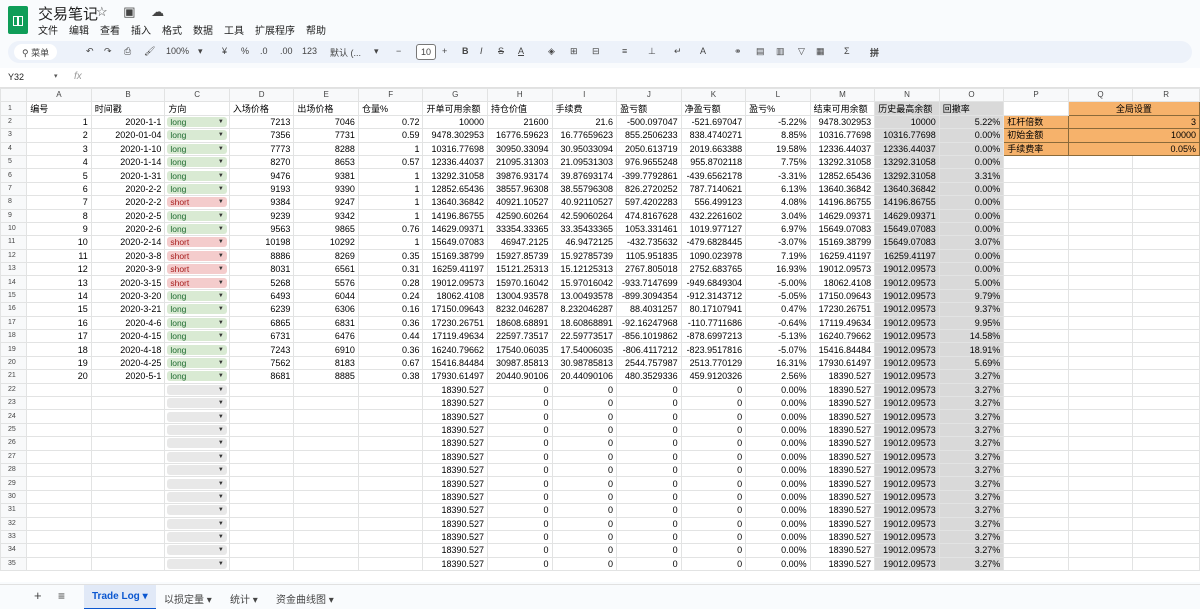 This screenshot has height=609, width=1200. I want to click on select-all-corner, so click(14, 95).